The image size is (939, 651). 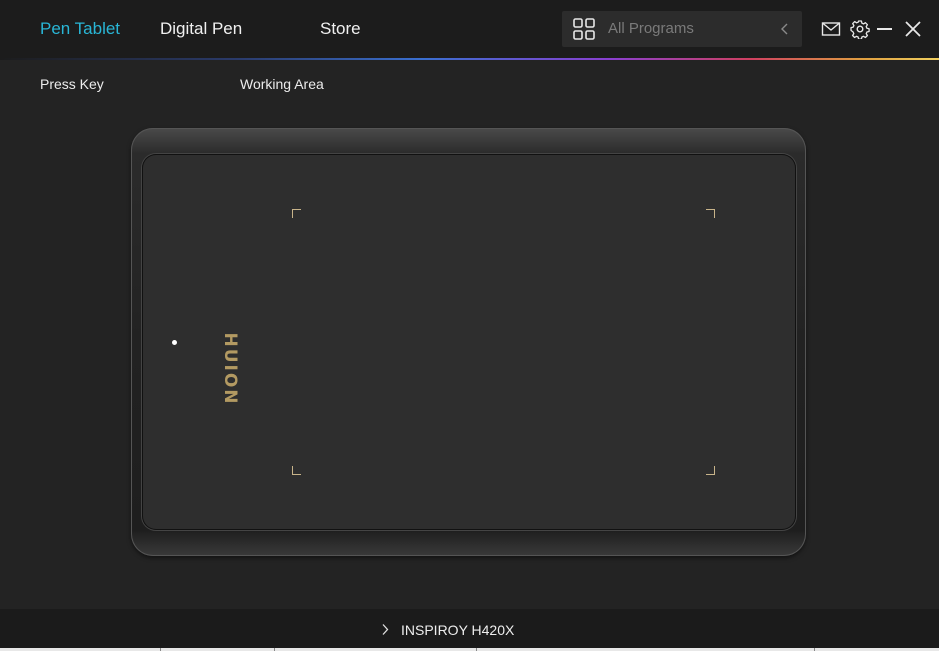 I want to click on device-bar: INSPIROY H420X, so click(x=469, y=630).